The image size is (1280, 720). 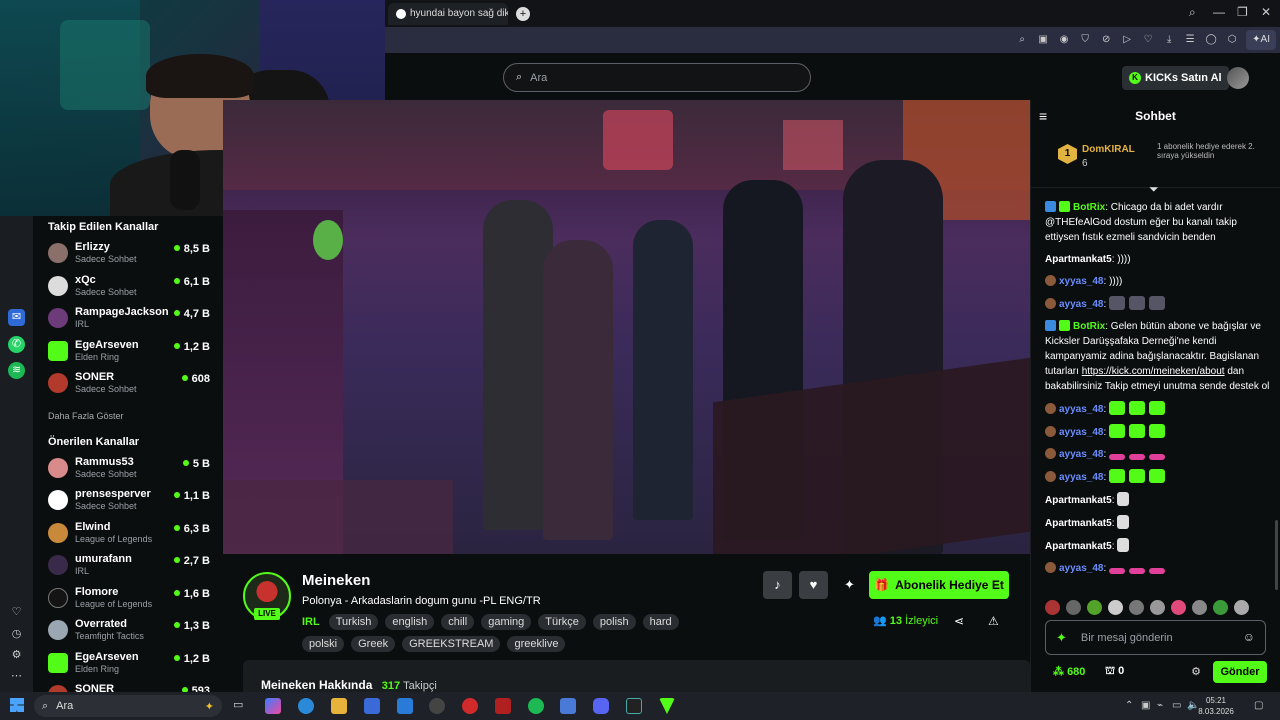 What do you see at coordinates (339, 706) in the screenshot?
I see `file-explorer-icon` at bounding box center [339, 706].